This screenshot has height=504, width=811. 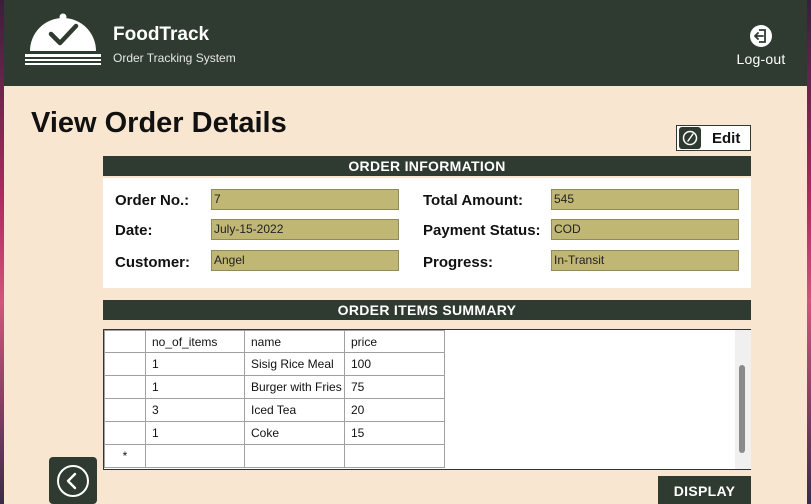 What do you see at coordinates (161, 34) in the screenshot?
I see `app-name: FoodTrack` at bounding box center [161, 34].